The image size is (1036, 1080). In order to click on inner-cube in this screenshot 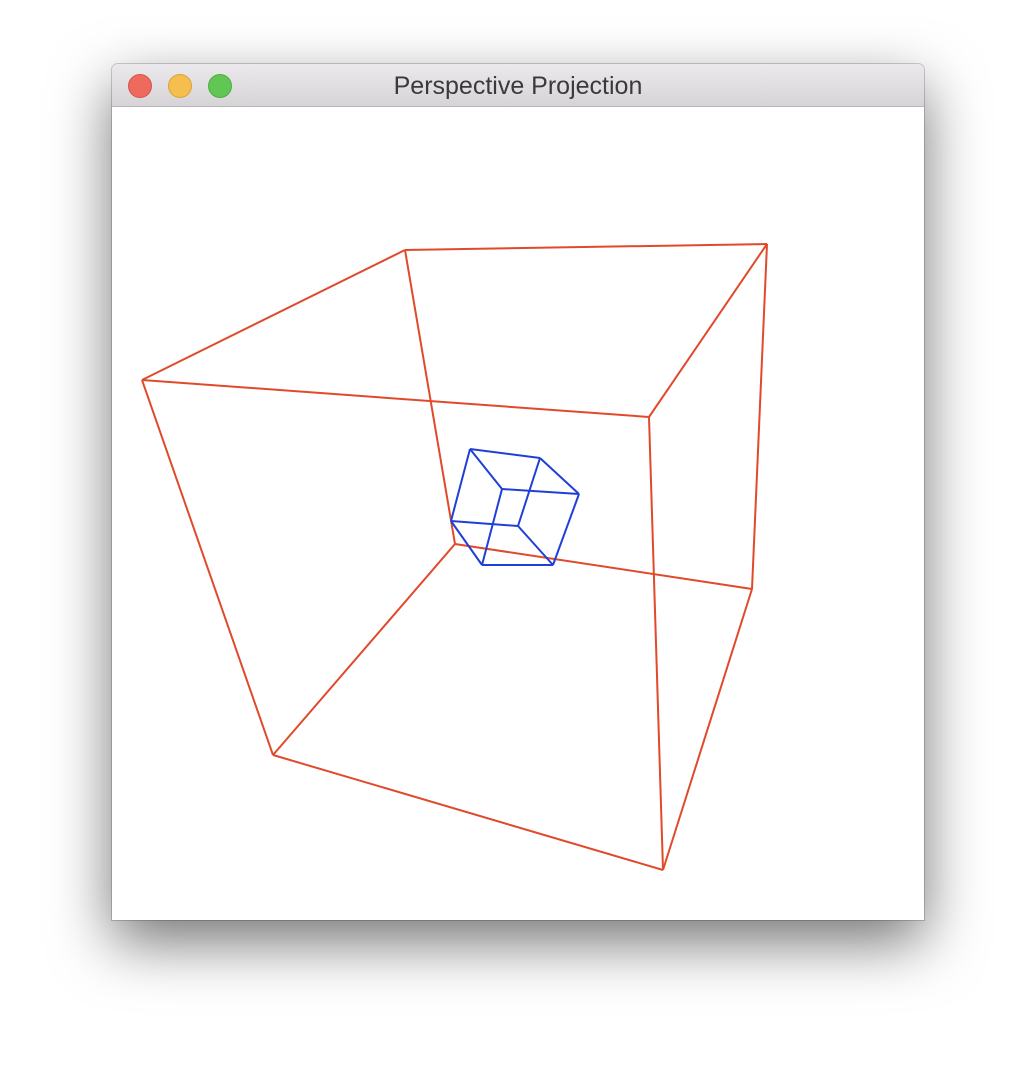, I will do `click(515, 507)`.